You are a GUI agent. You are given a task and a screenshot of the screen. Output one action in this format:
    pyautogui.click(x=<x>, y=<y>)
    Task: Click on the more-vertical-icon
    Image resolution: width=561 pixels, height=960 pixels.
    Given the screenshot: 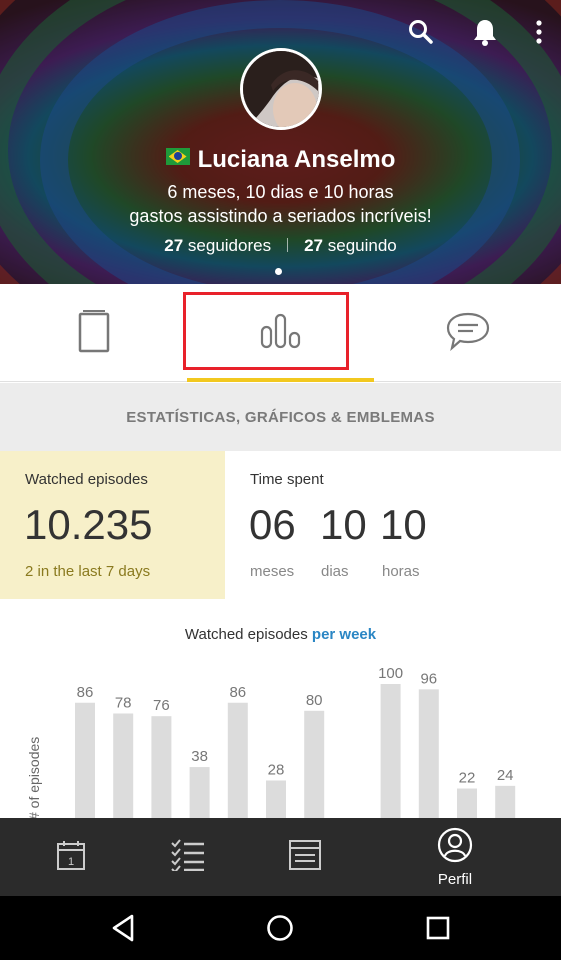 What is the action you would take?
    pyautogui.click(x=539, y=32)
    